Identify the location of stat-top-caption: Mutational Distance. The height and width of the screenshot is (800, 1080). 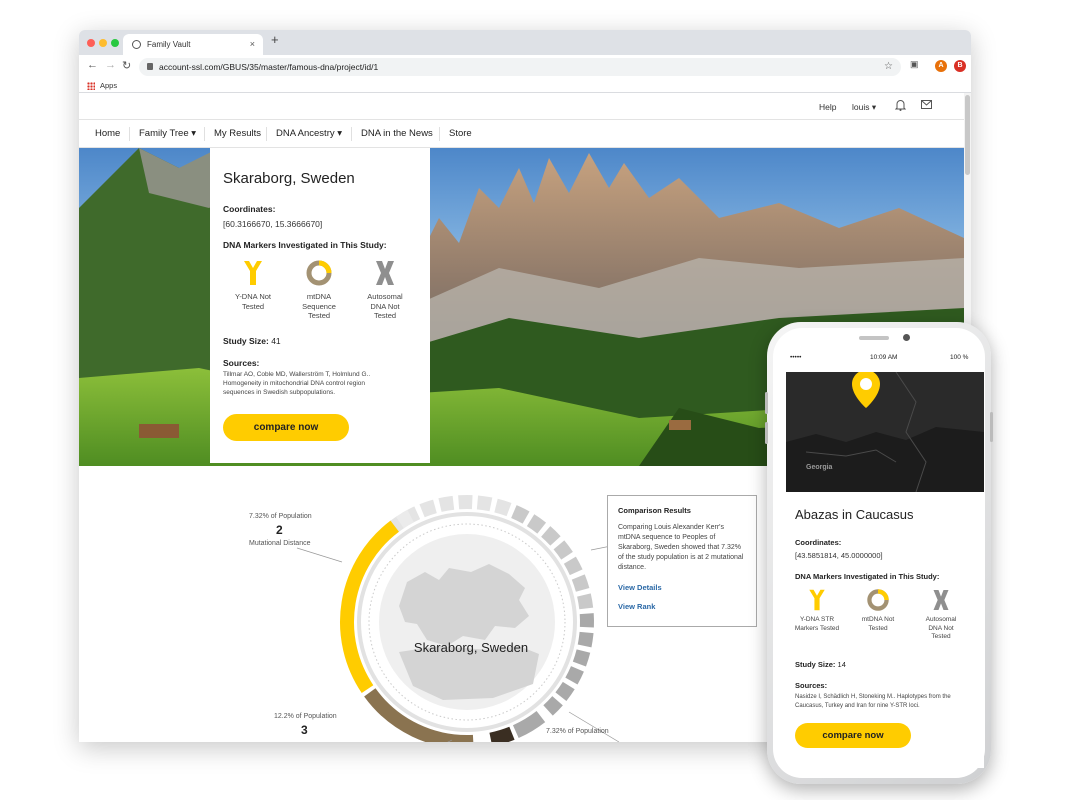
(280, 543).